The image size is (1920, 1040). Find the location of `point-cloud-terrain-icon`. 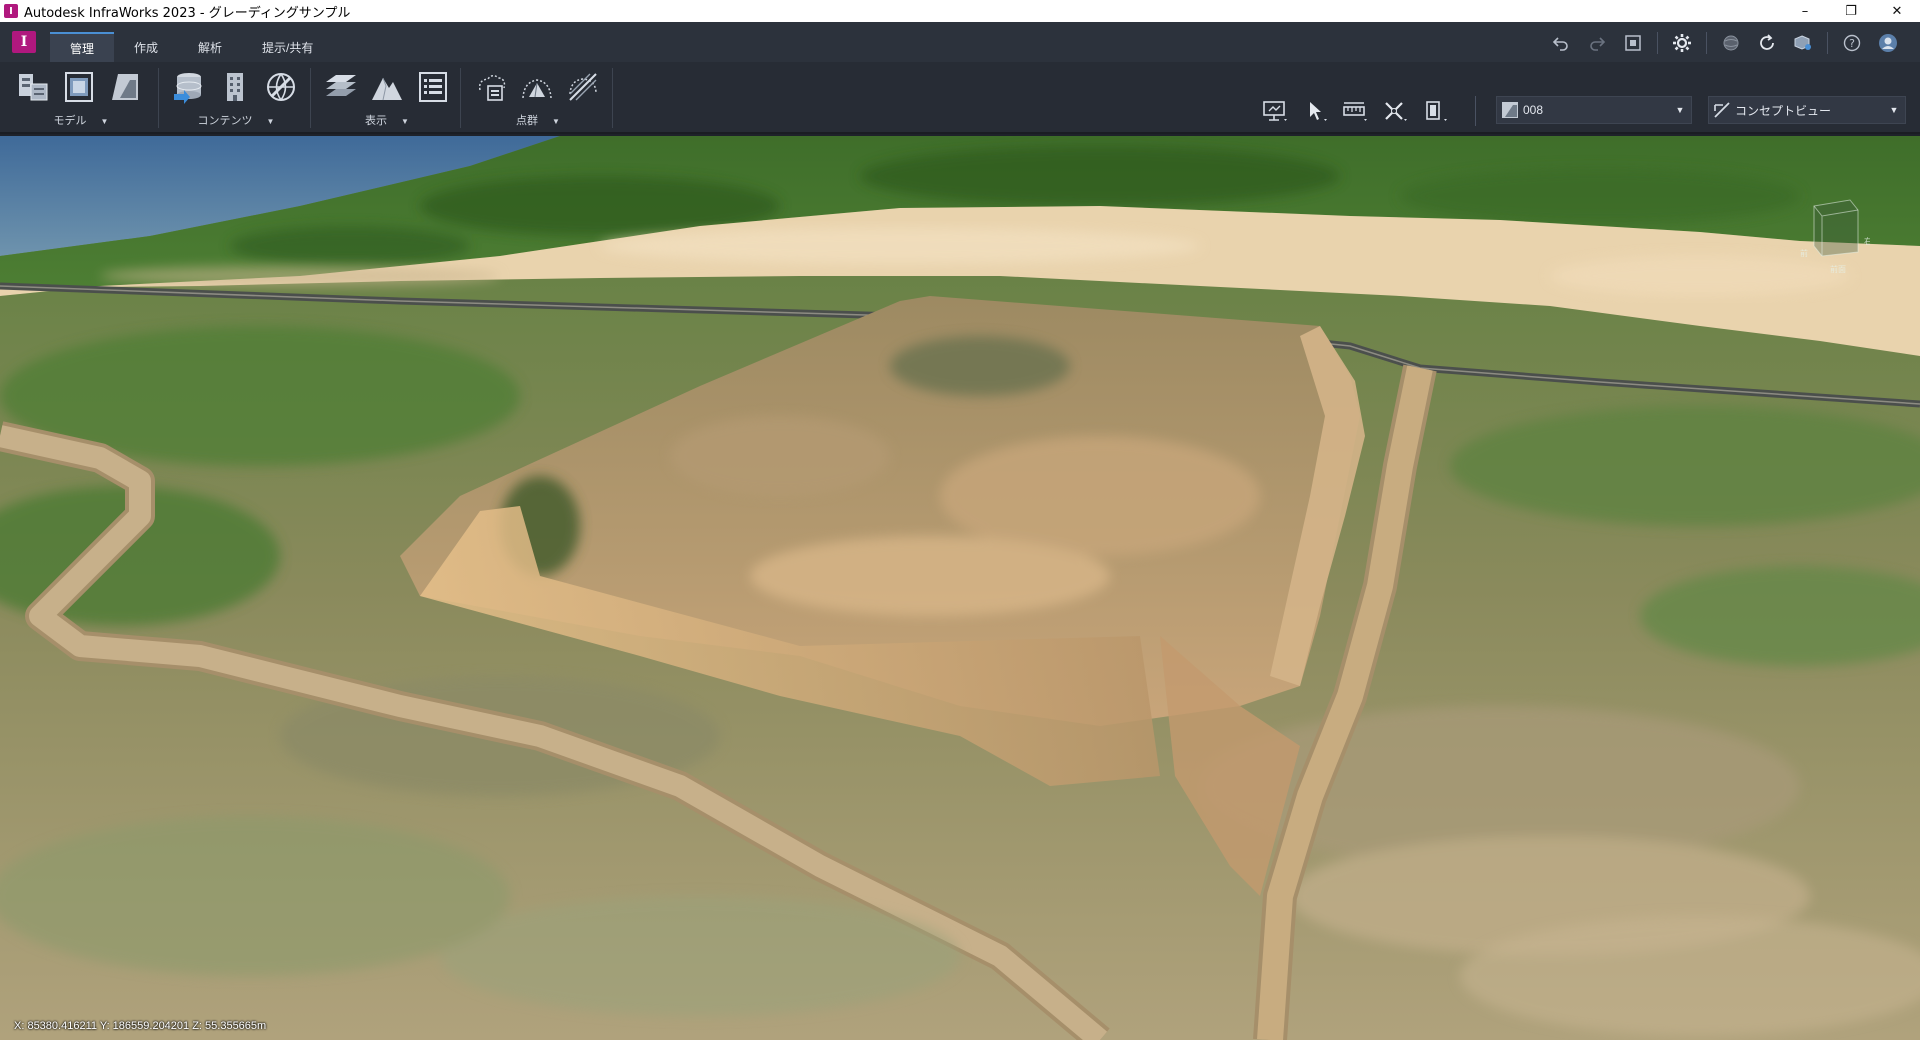

point-cloud-terrain-icon is located at coordinates (537, 87).